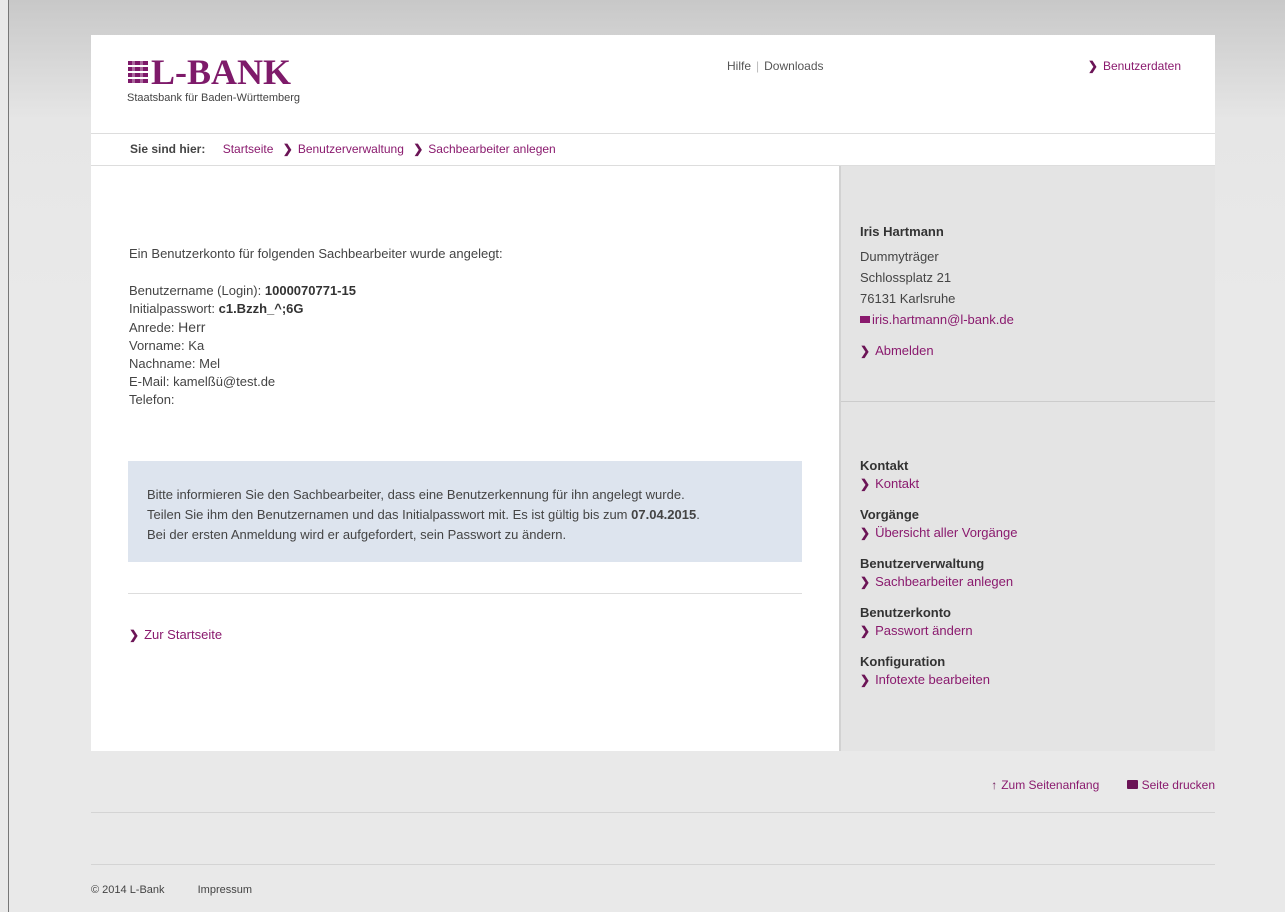 This screenshot has height=912, width=1285. I want to click on sidebar-item-label: Passwort ändern, so click(924, 630).